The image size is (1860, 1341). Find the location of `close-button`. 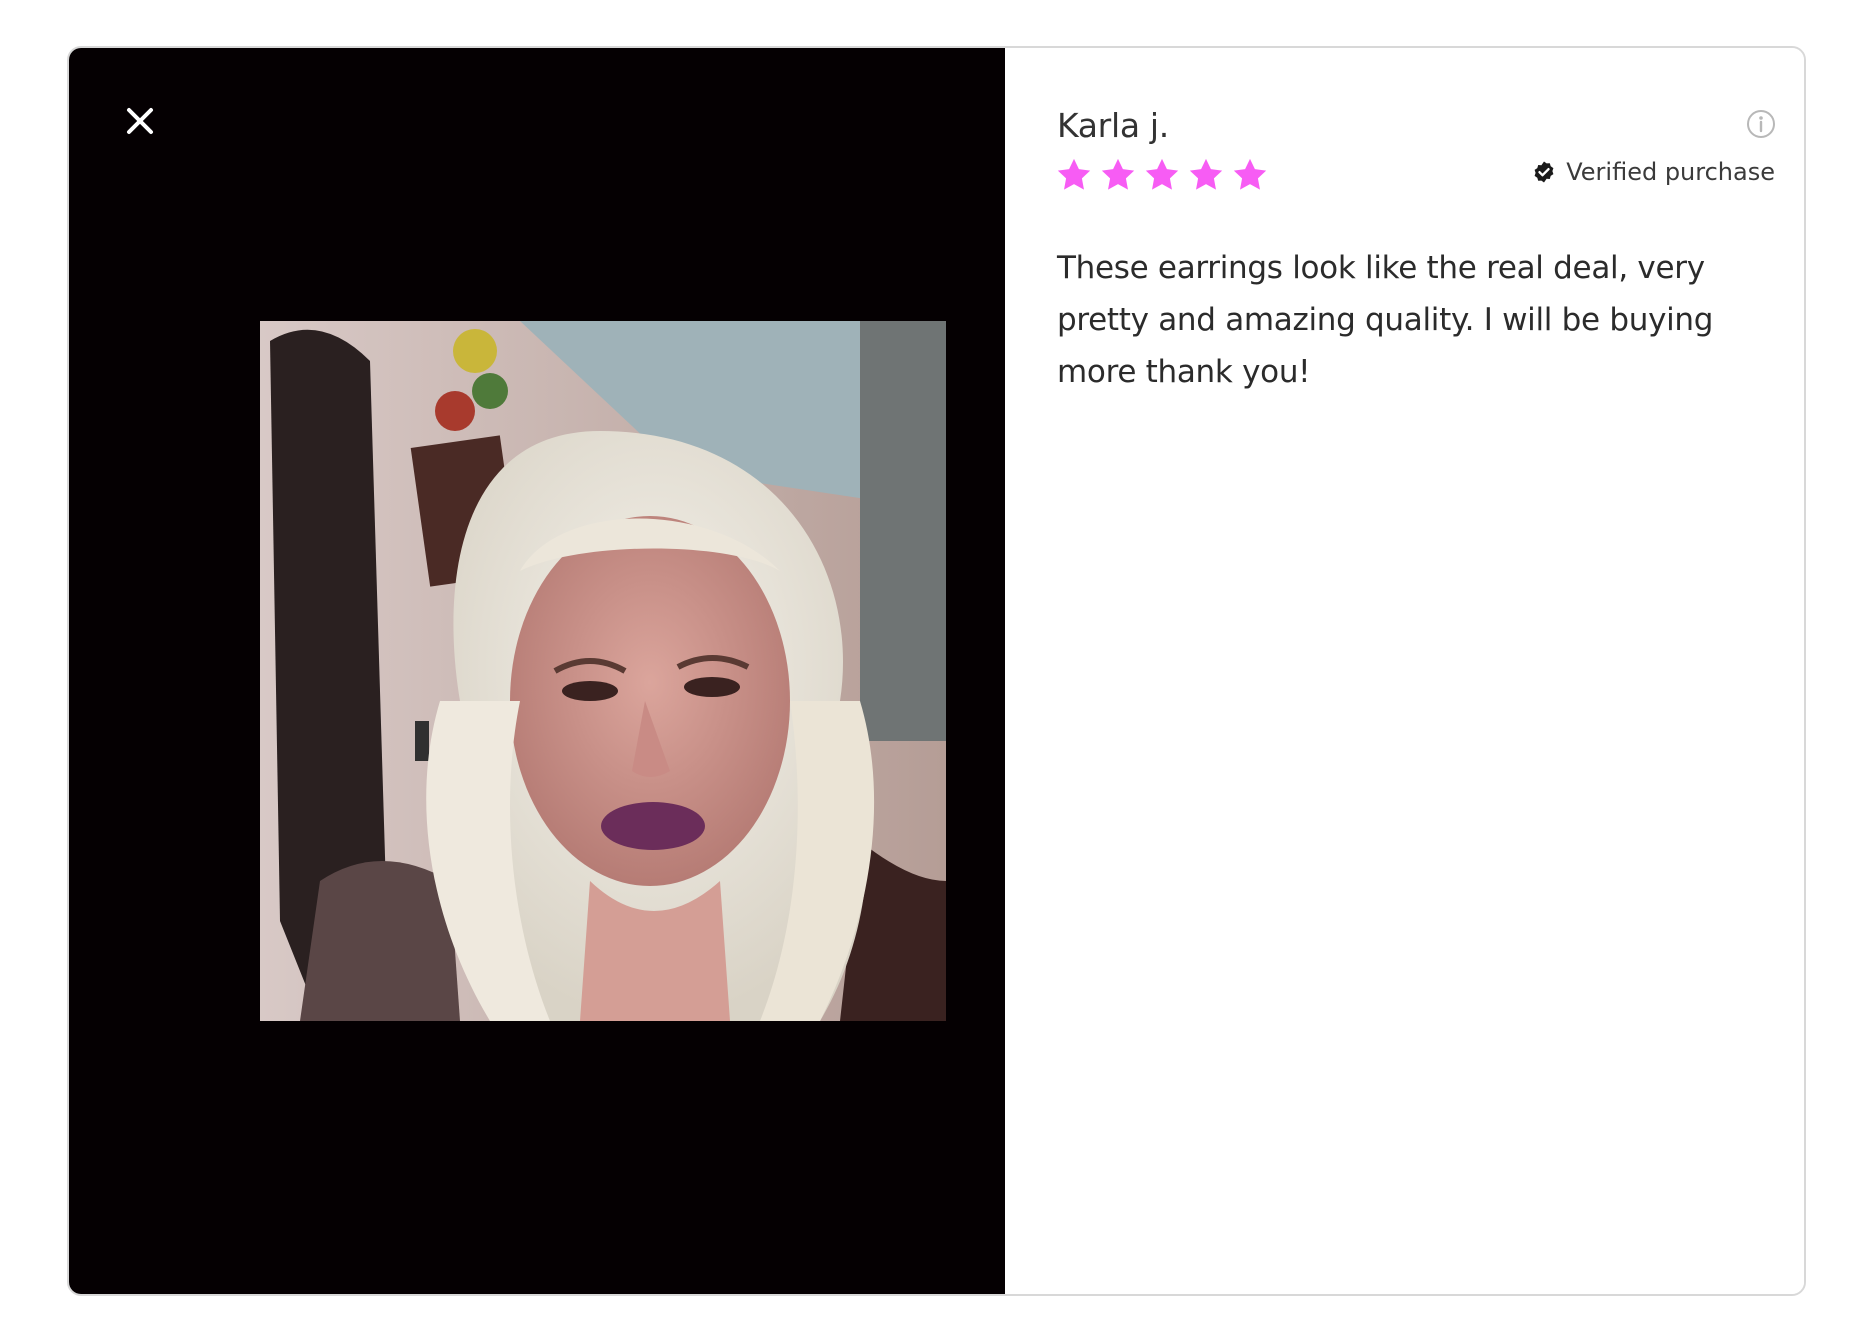

close-button is located at coordinates (140, 121).